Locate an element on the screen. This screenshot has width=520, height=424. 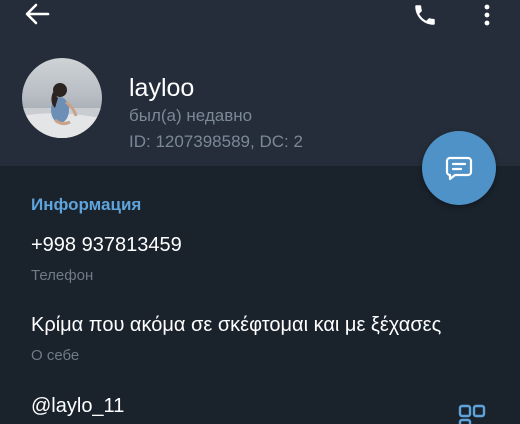
message-icon is located at coordinates (459, 168).